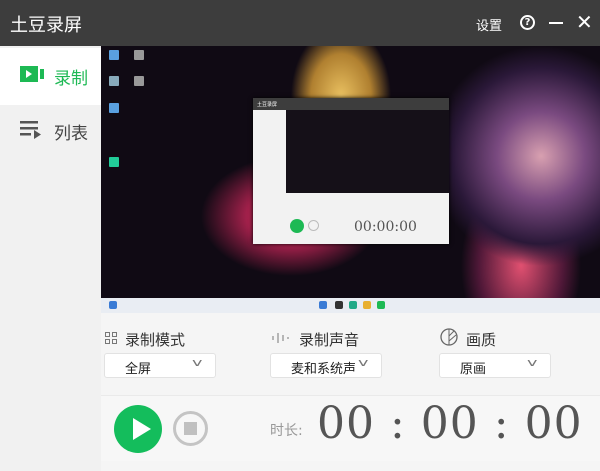 Image resolution: width=600 pixels, height=471 pixels. I want to click on nested-stop, so click(313, 225).